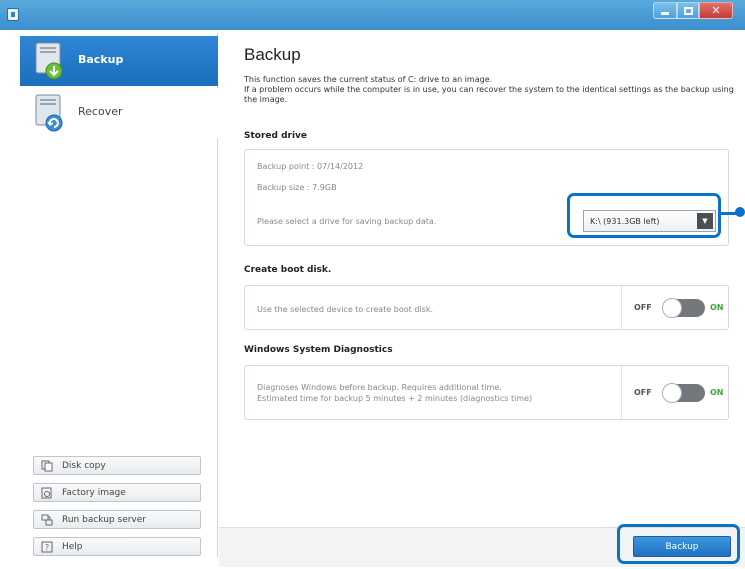  Describe the element at coordinates (47, 466) in the screenshot. I see `disk-copy-icon` at that location.